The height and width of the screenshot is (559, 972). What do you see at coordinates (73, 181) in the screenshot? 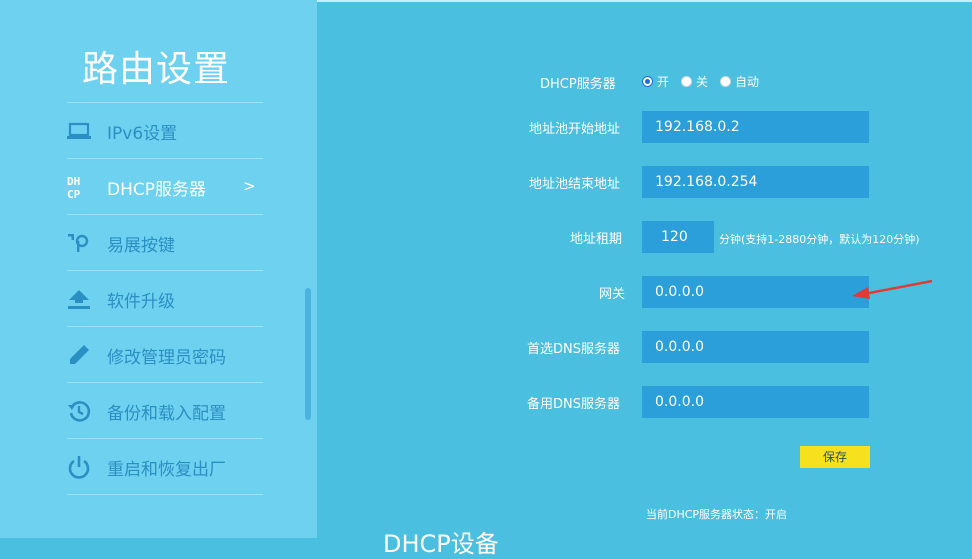
I see `svg-text: DH` at bounding box center [73, 181].